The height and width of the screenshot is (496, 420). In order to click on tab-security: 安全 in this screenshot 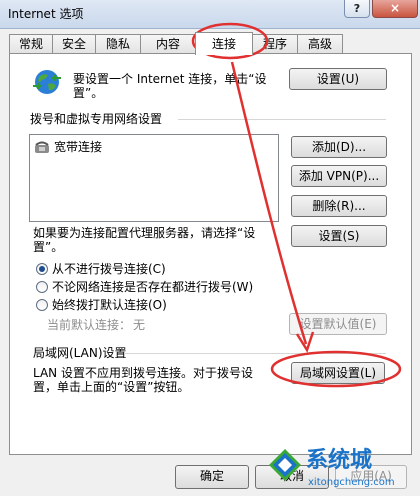, I will do `click(74, 44)`.